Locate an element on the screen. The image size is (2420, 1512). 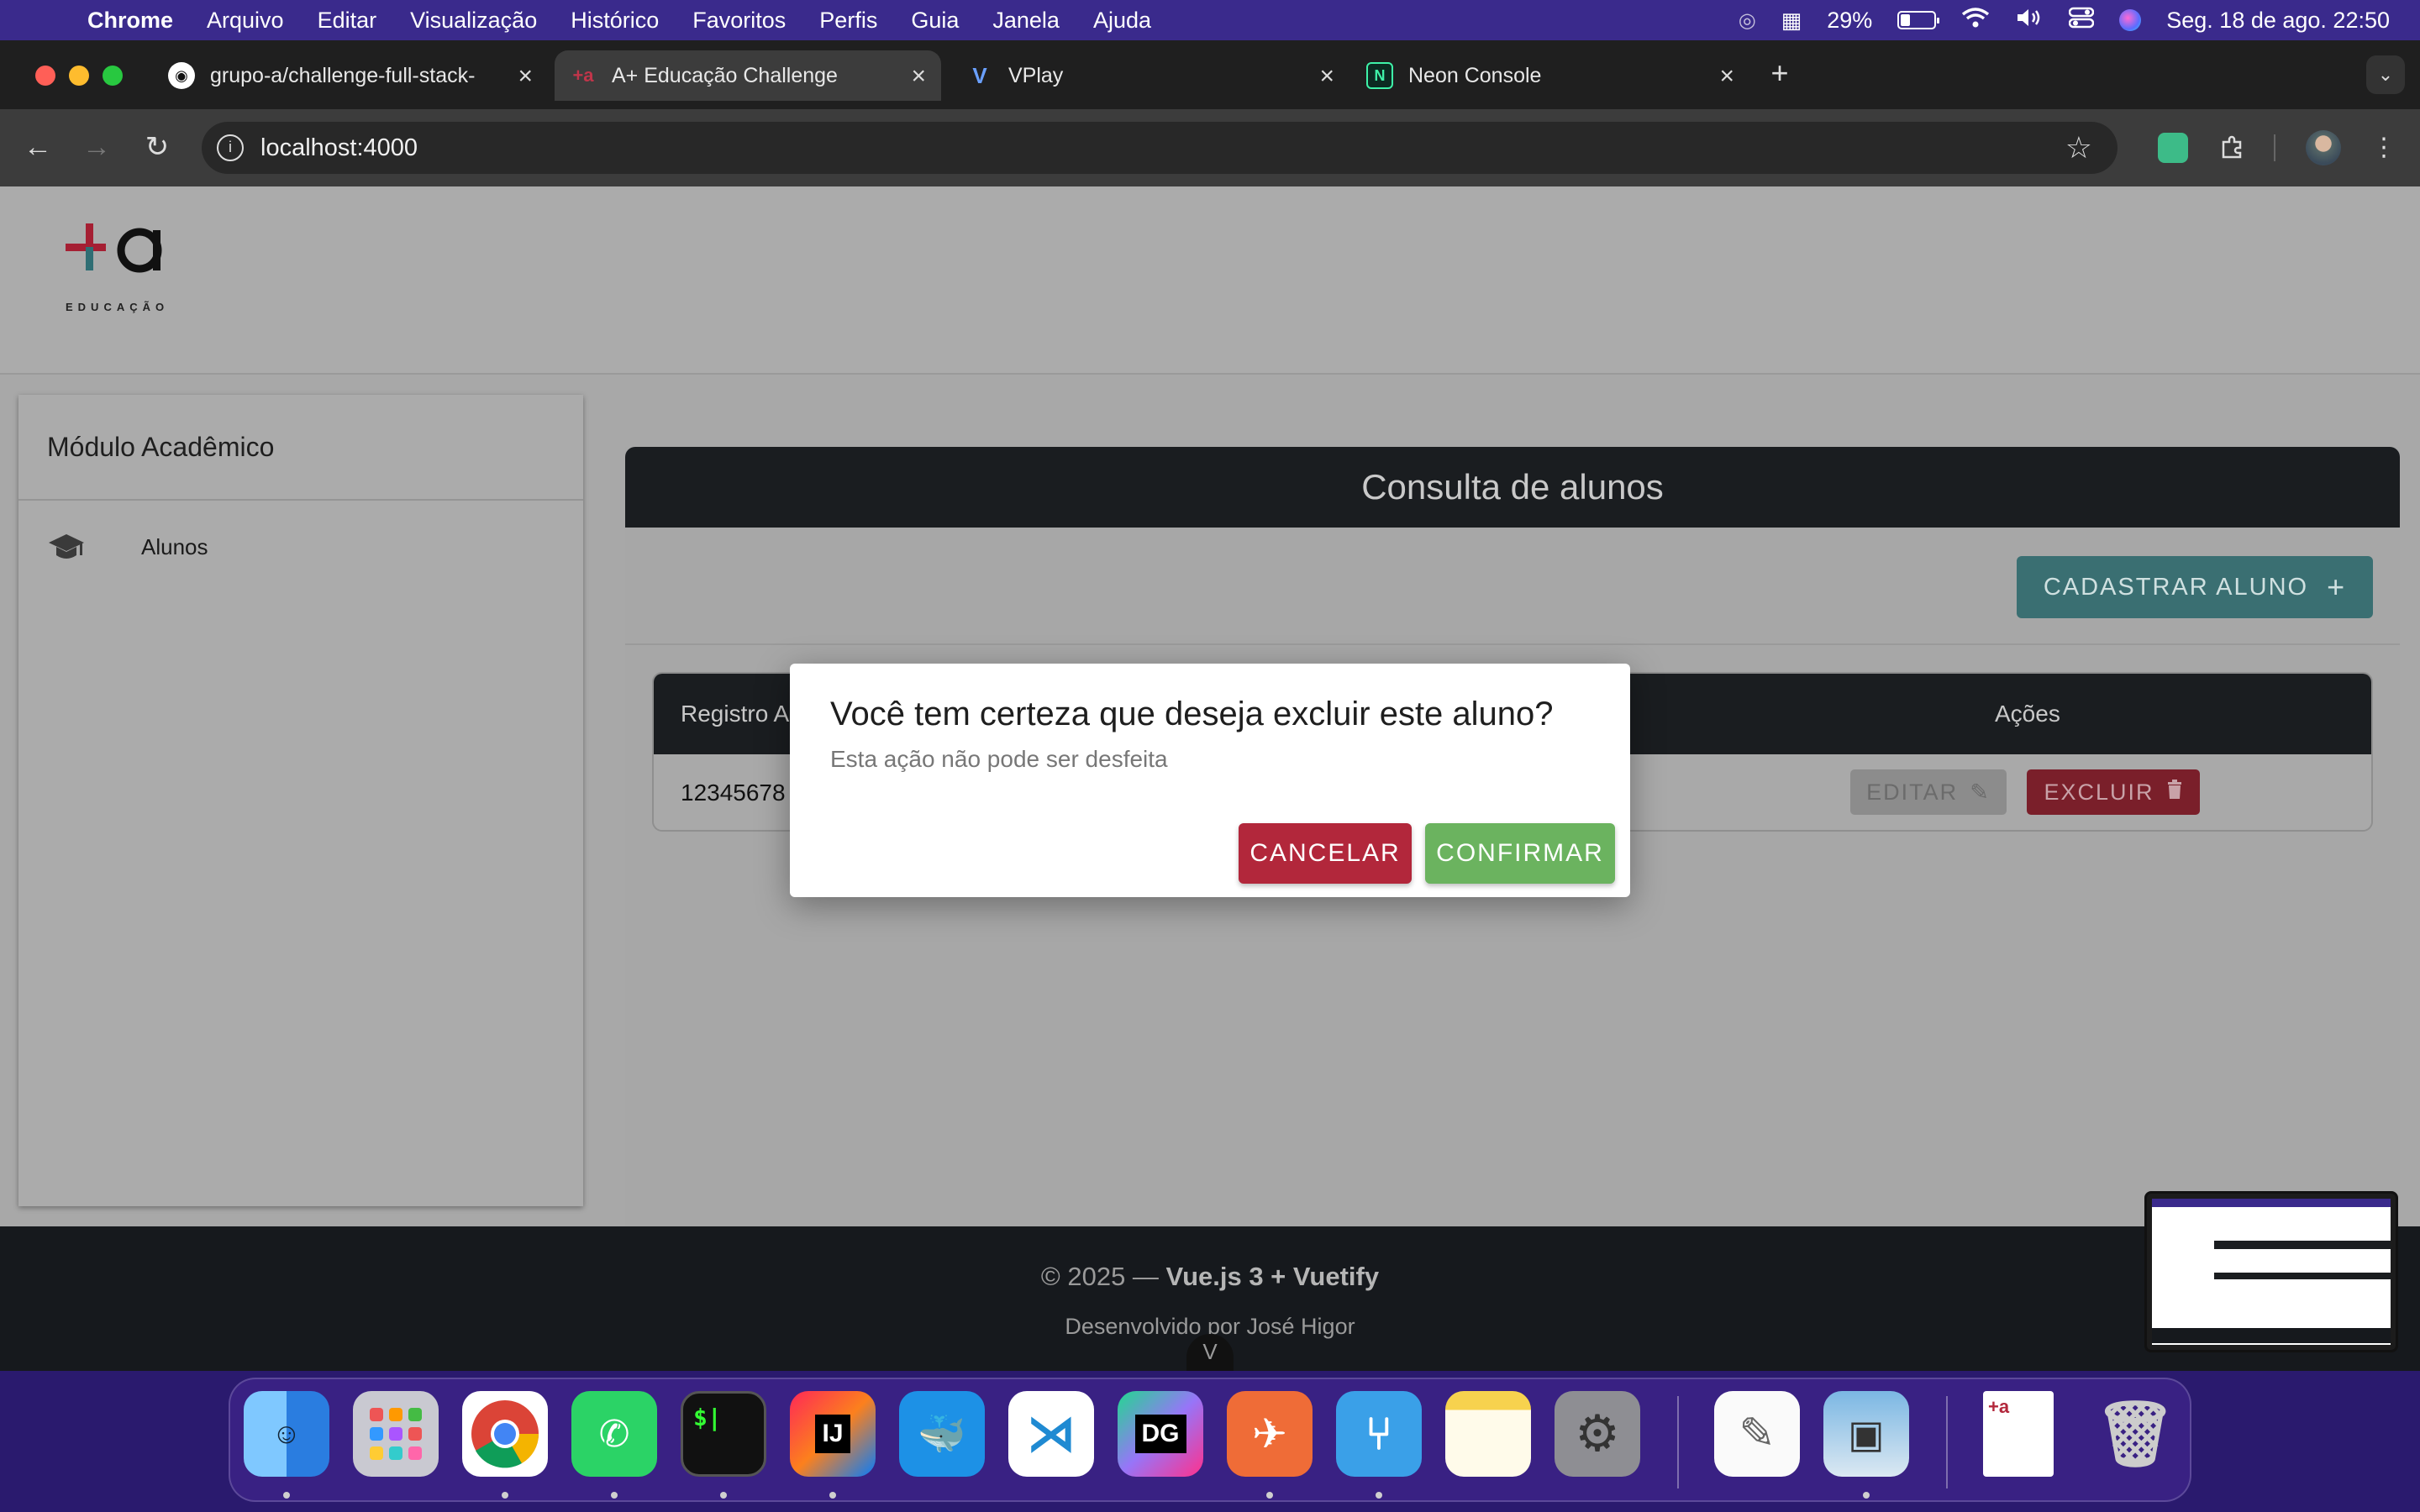
close-window-button is located at coordinates (45, 76).